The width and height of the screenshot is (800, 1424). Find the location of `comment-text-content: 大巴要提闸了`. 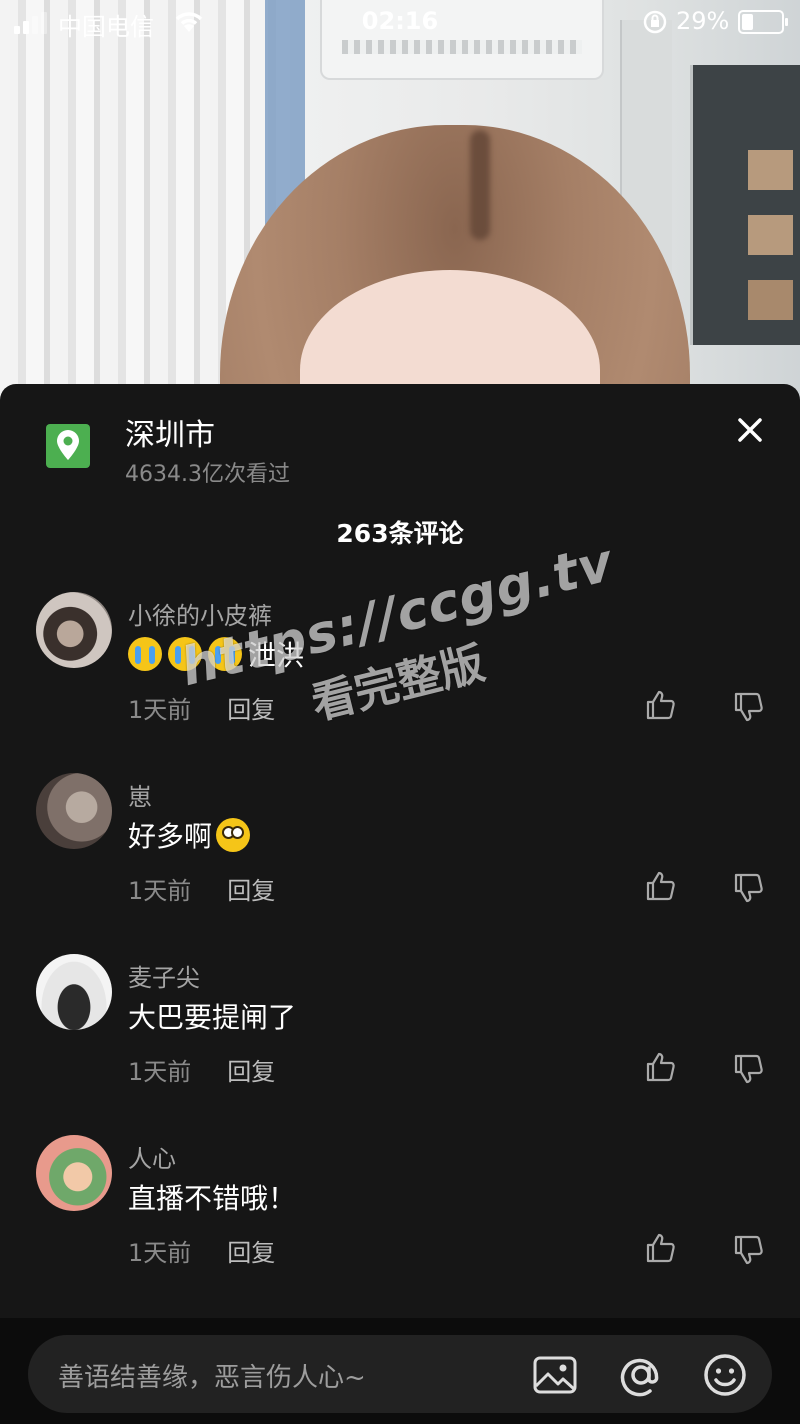

comment-text-content: 大巴要提闸了 is located at coordinates (212, 1017).